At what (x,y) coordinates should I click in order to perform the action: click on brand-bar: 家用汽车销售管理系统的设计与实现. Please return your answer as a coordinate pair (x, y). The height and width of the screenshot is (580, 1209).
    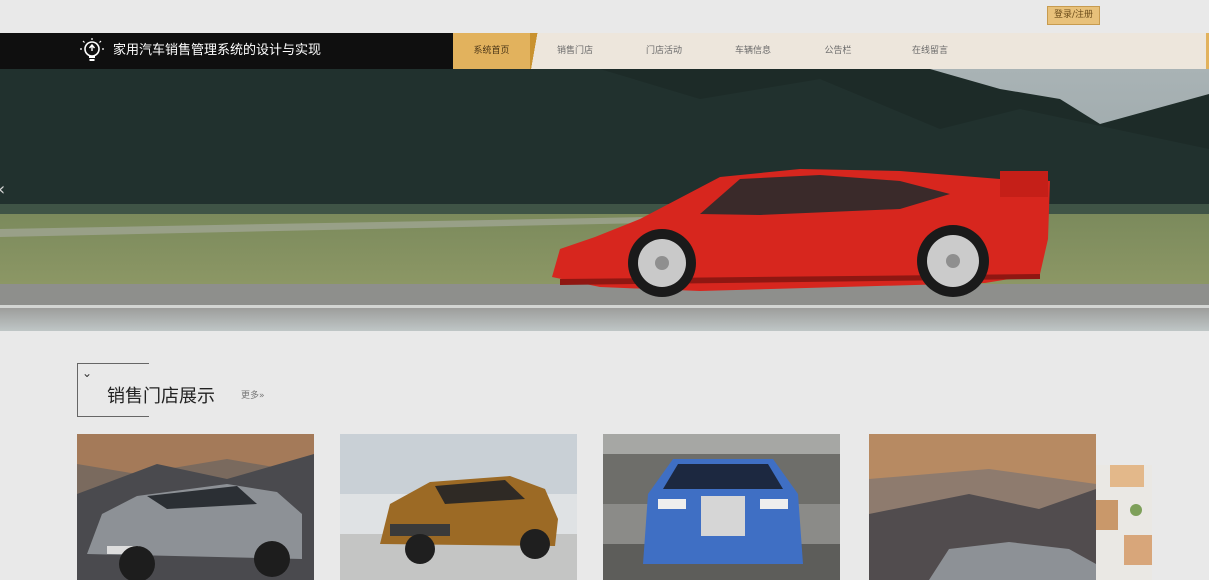
    Looking at the image, I should click on (226, 51).